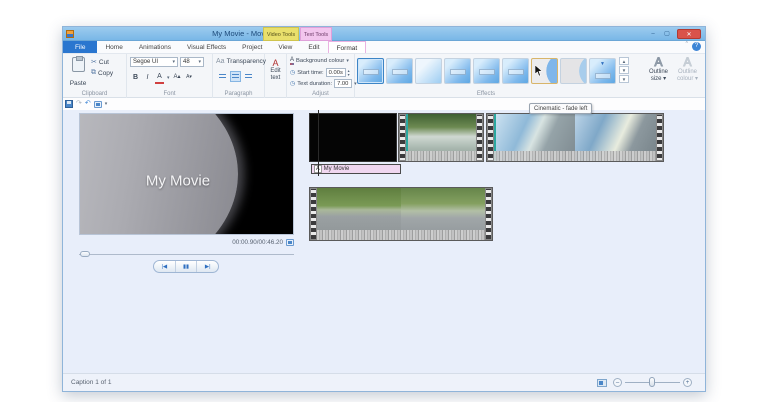 This screenshot has height=402, width=768. What do you see at coordinates (189, 77) in the screenshot?
I see `shrink-font-button: A▾` at bounding box center [189, 77].